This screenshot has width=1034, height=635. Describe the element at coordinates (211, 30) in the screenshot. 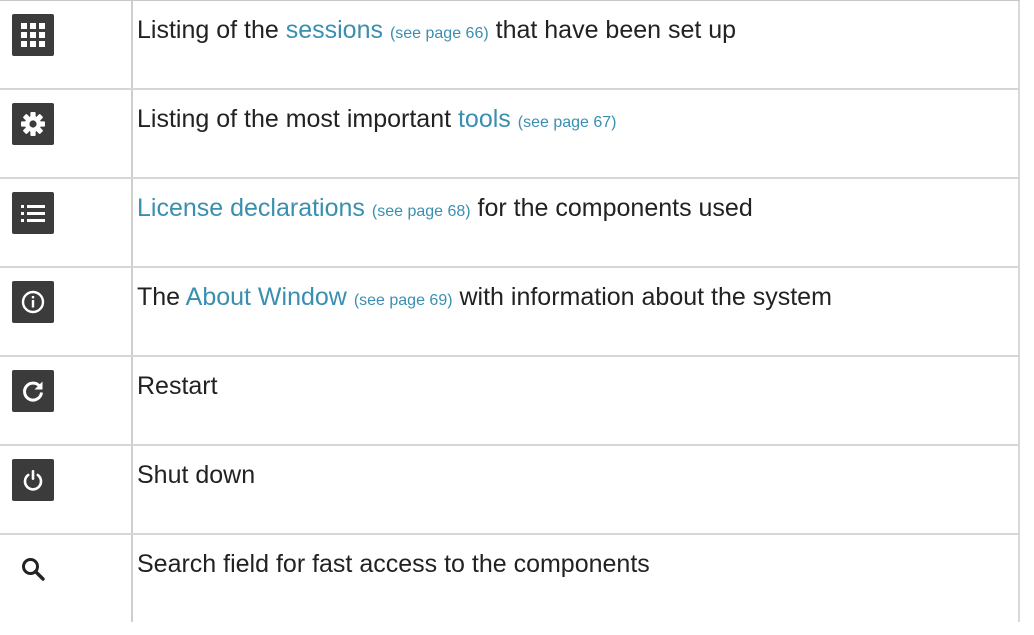

I see `description-text: Listing of the` at that location.